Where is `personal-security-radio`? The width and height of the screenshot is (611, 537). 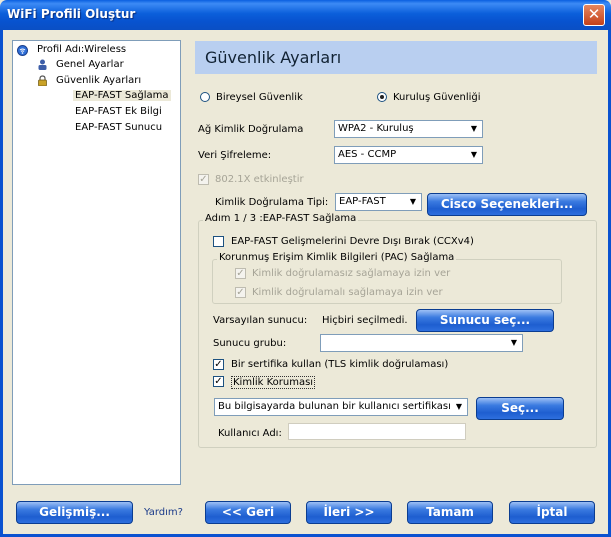
personal-security-radio is located at coordinates (205, 97).